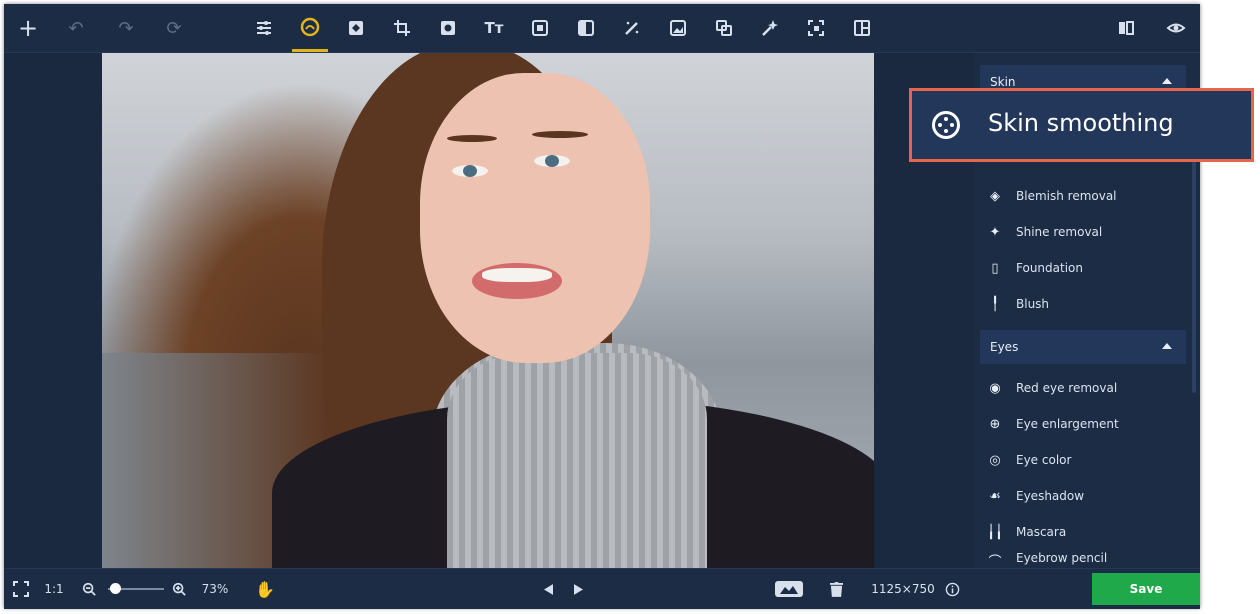  I want to click on skin-smoothing-icon, so click(946, 125).